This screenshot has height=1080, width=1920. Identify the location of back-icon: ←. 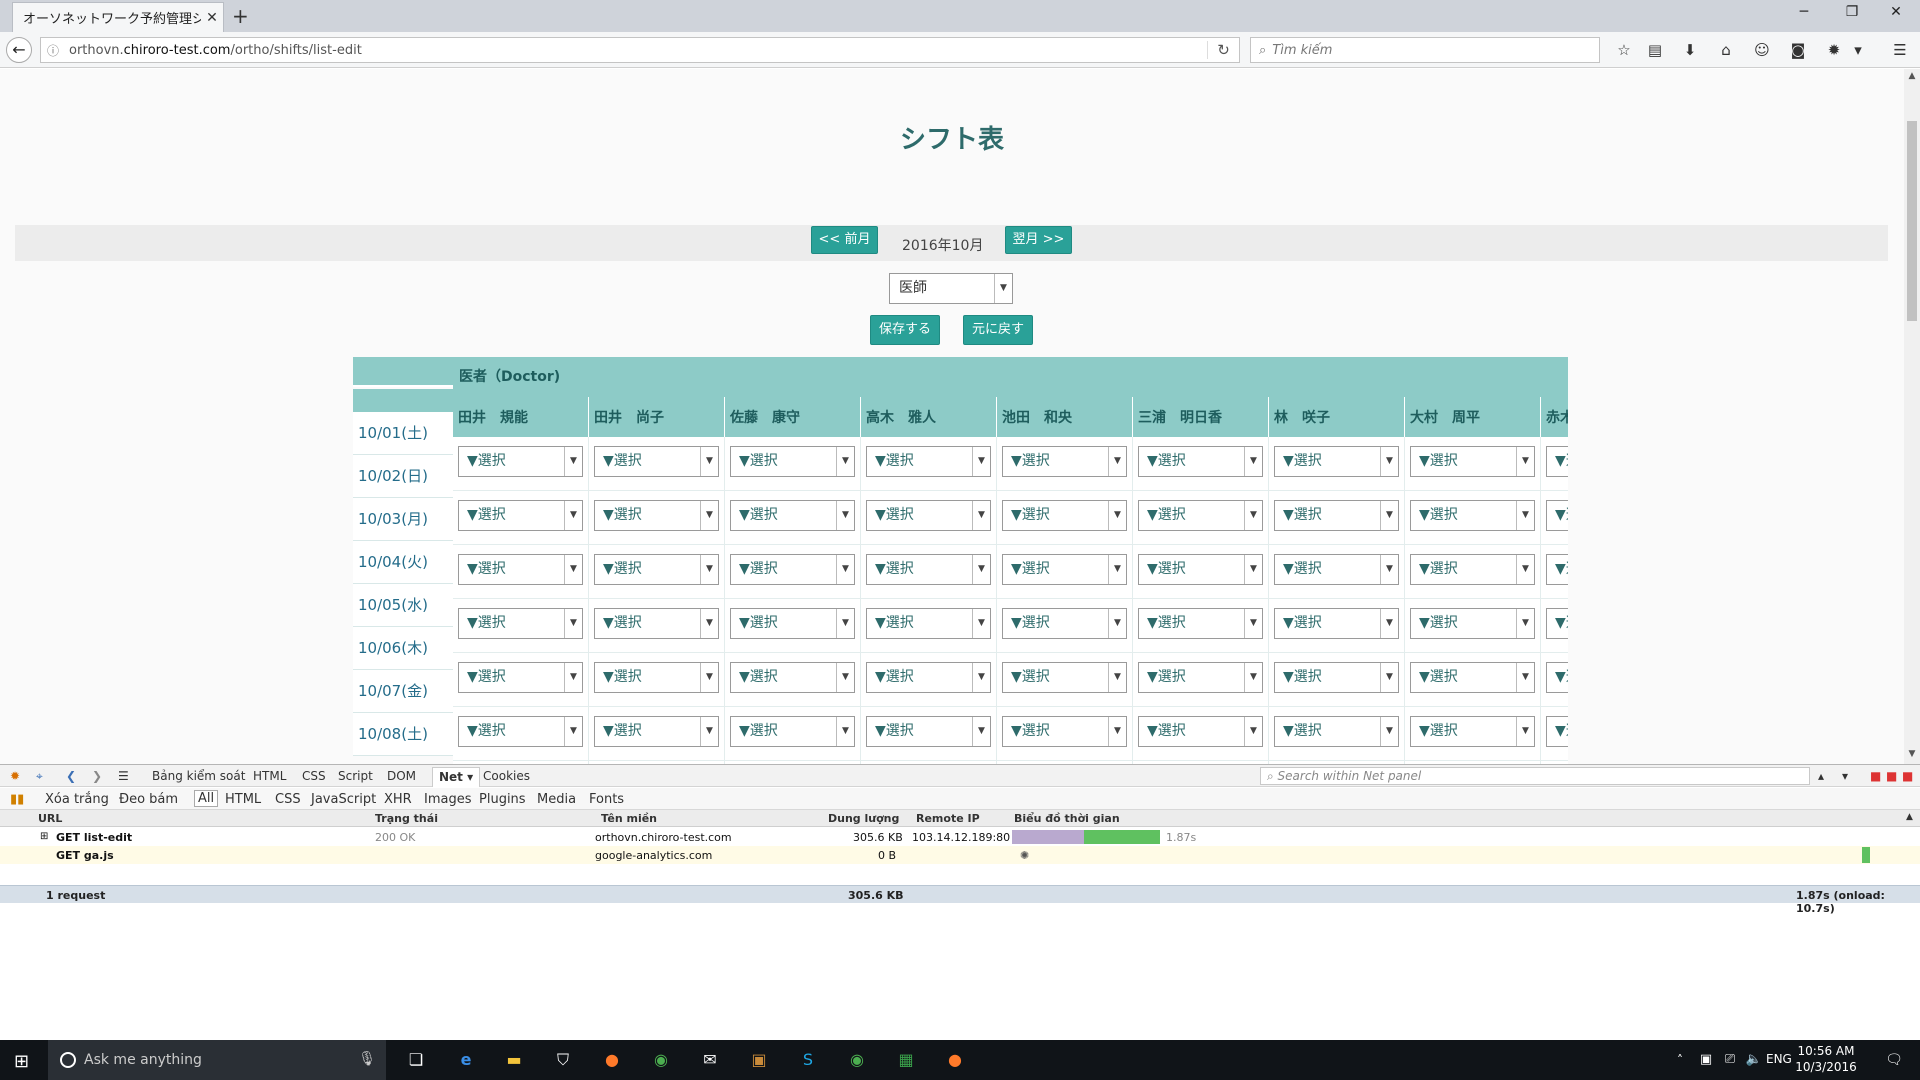
(19, 50).